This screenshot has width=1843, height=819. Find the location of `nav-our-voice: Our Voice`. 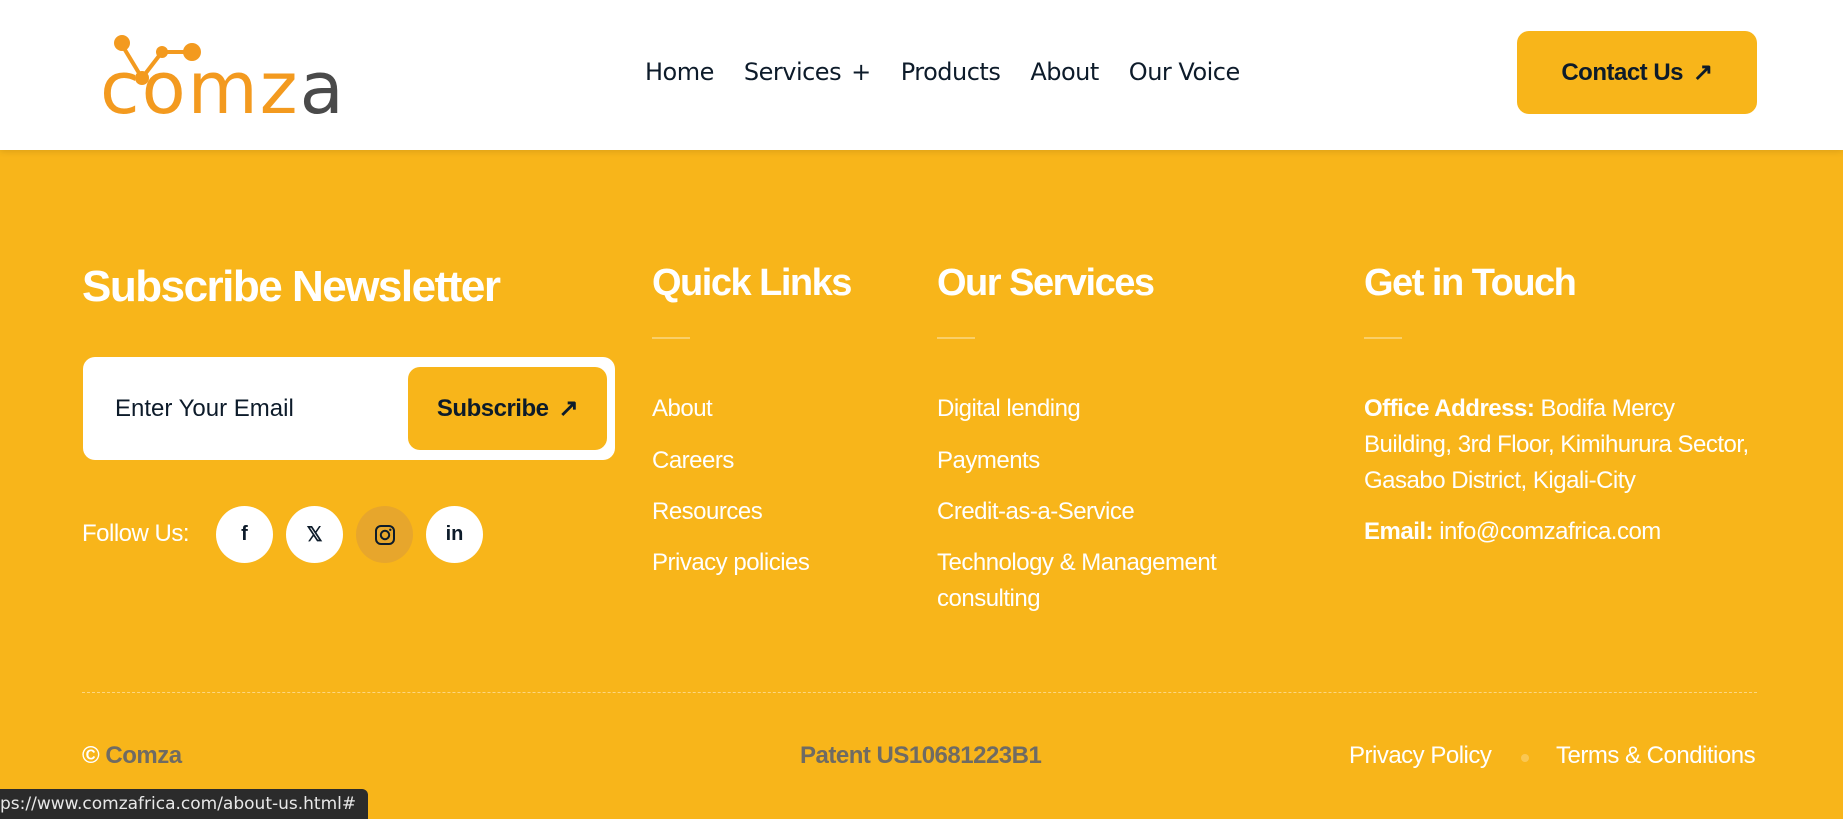

nav-our-voice: Our Voice is located at coordinates (1184, 72).